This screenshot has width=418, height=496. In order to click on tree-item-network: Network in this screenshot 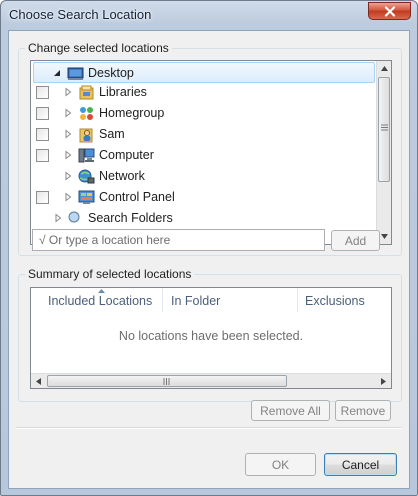, I will do `click(204, 176)`.